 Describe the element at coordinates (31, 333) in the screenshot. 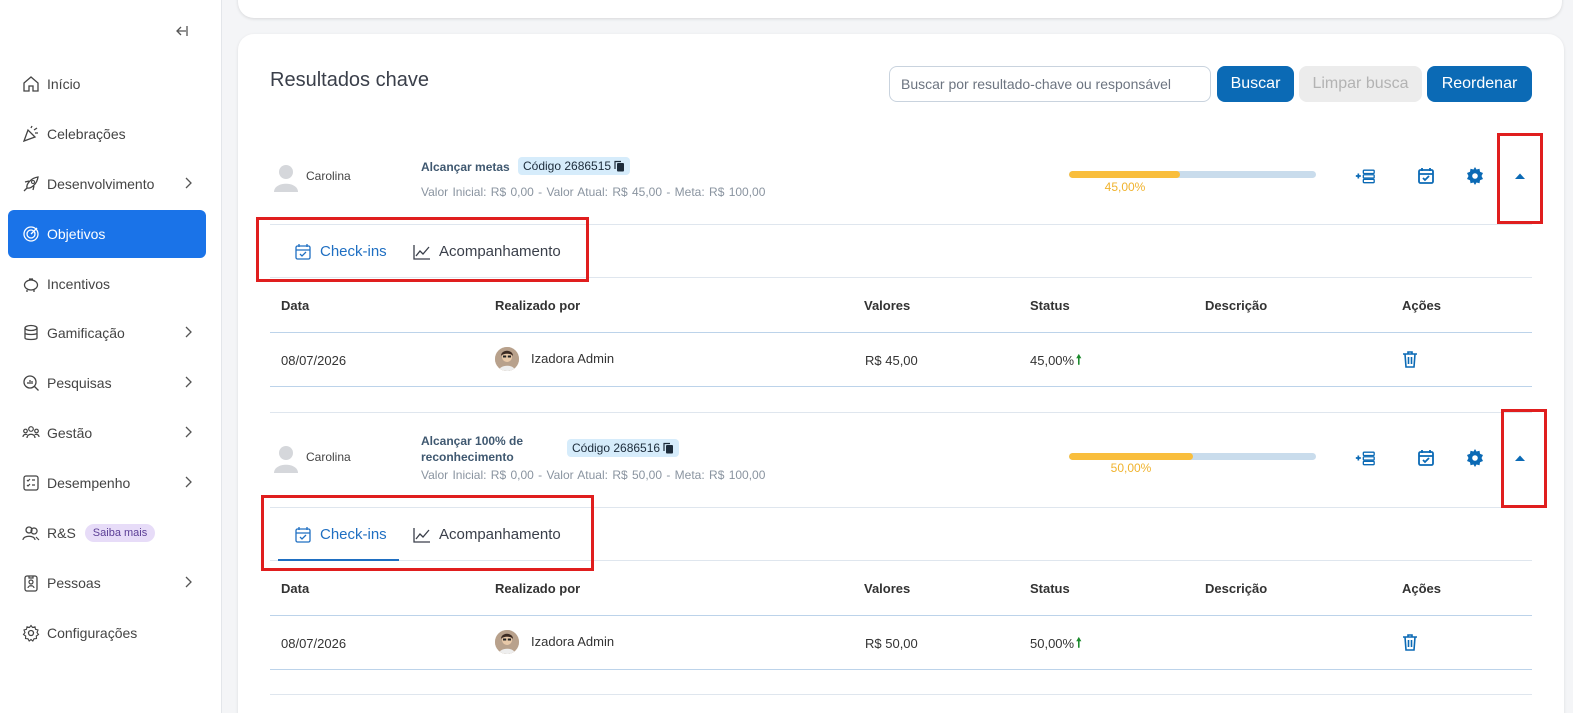

I see `coins-icon` at that location.